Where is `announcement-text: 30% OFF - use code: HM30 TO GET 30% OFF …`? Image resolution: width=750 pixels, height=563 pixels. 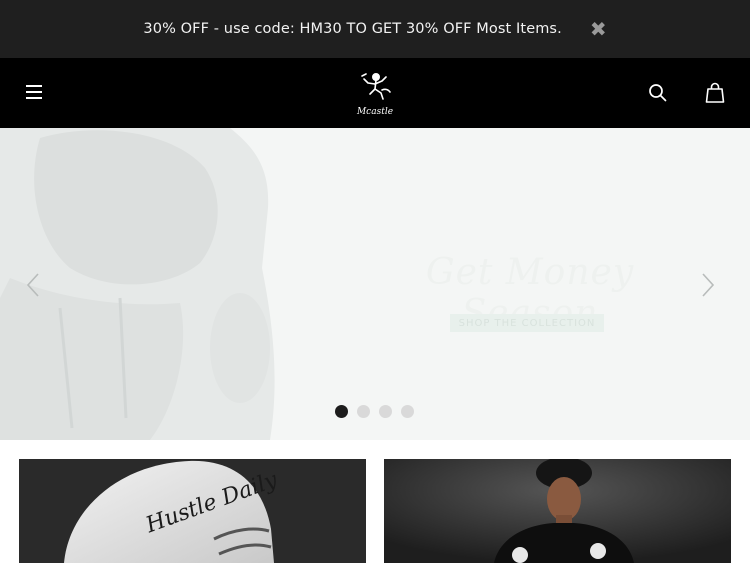
announcement-text: 30% OFF - use code: HM30 TO GET 30% OFF … is located at coordinates (352, 29).